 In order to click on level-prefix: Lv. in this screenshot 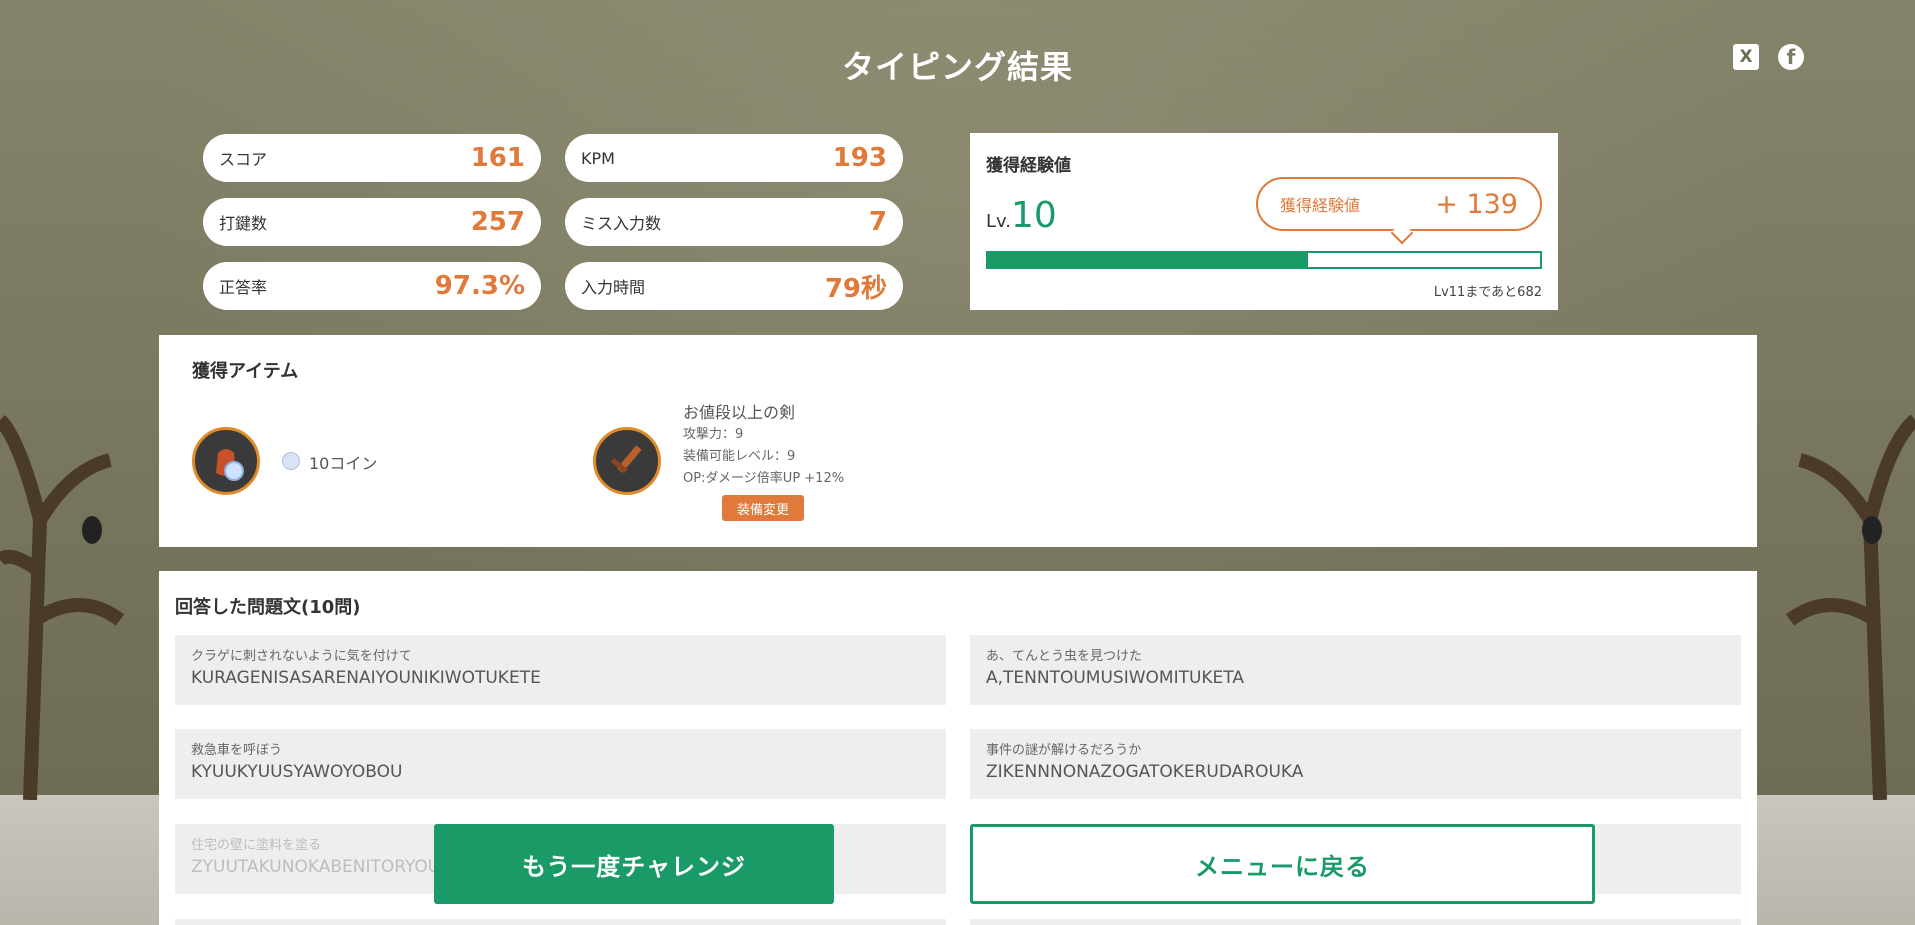, I will do `click(999, 221)`.